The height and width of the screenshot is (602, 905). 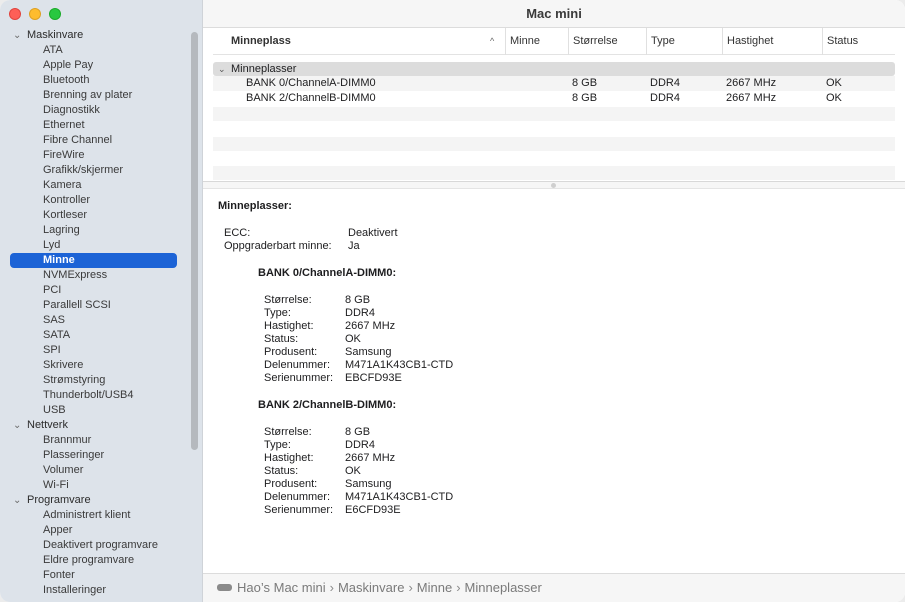 I want to click on sidebar-scrollbar, so click(x=194, y=241).